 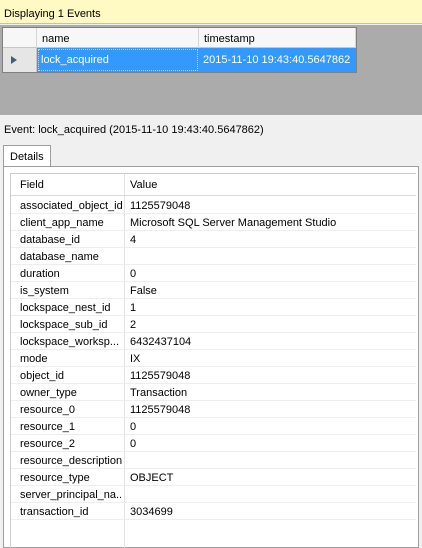 I want to click on table-row: resource_2 0, so click(x=213, y=443).